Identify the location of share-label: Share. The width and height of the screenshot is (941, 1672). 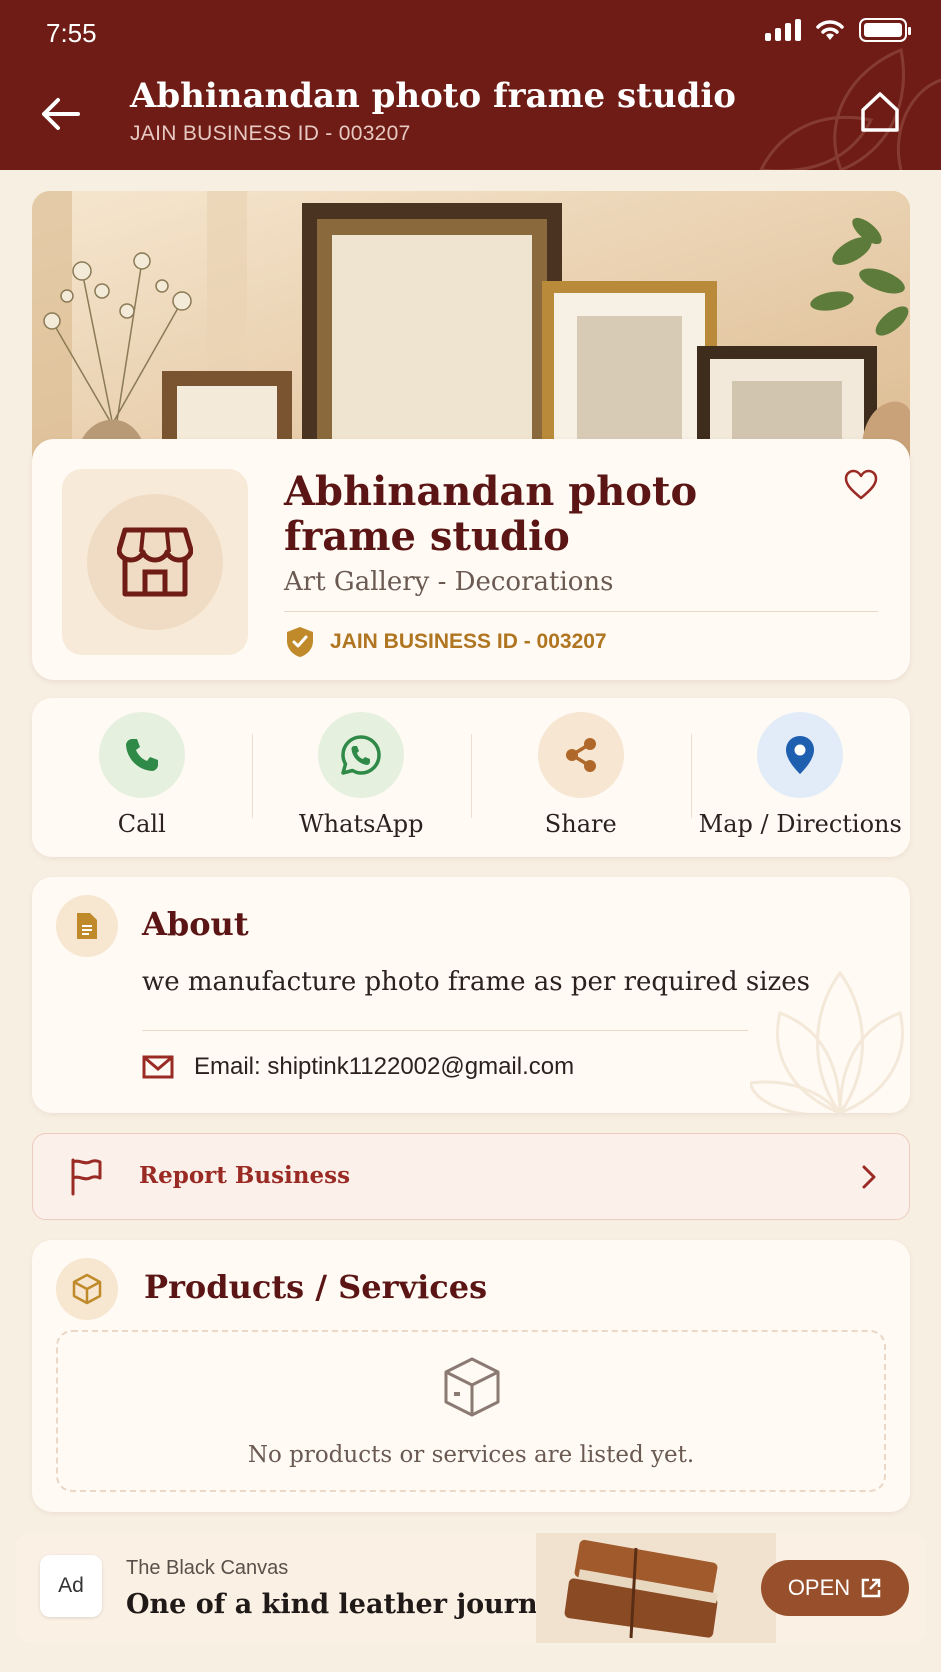
(580, 824).